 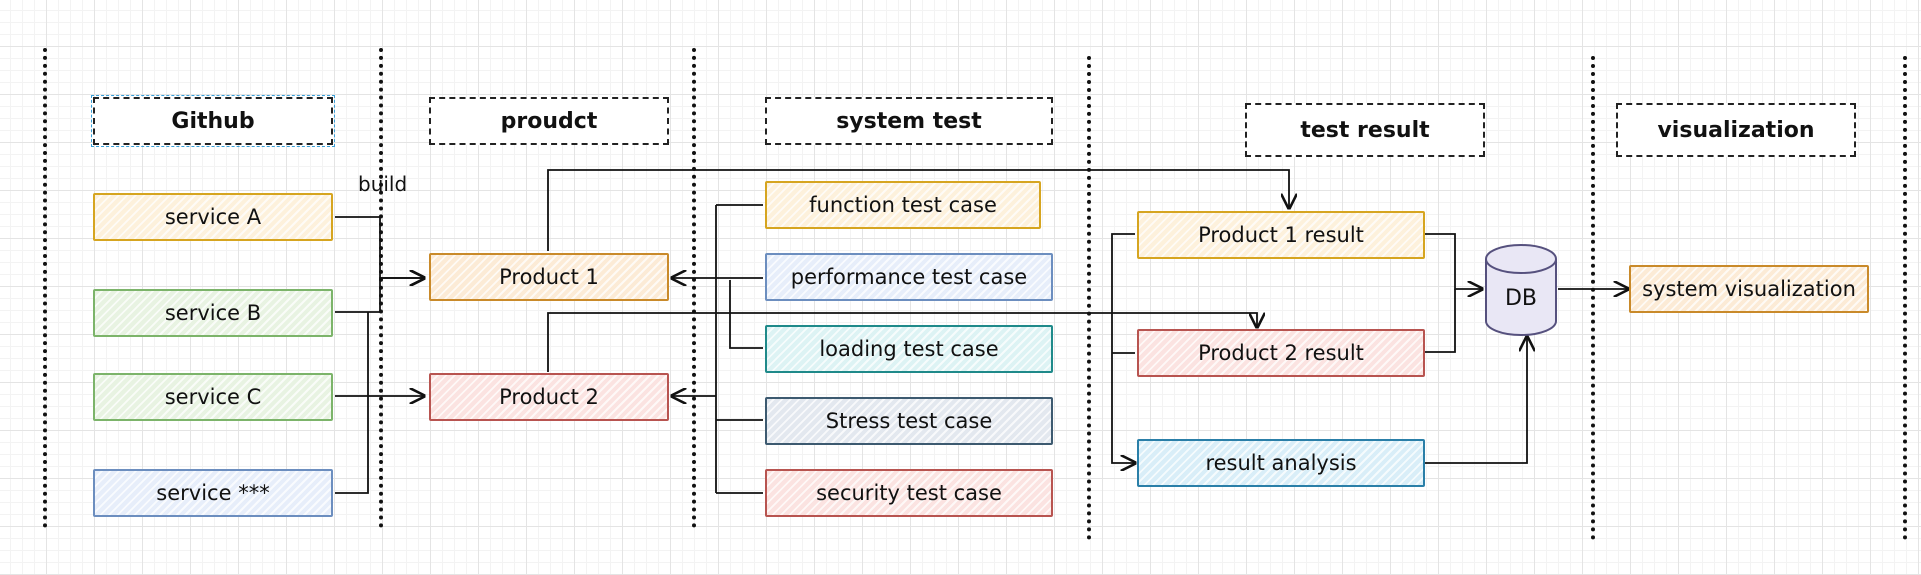 What do you see at coordinates (213, 493) in the screenshot?
I see `node-service-other: service ***` at bounding box center [213, 493].